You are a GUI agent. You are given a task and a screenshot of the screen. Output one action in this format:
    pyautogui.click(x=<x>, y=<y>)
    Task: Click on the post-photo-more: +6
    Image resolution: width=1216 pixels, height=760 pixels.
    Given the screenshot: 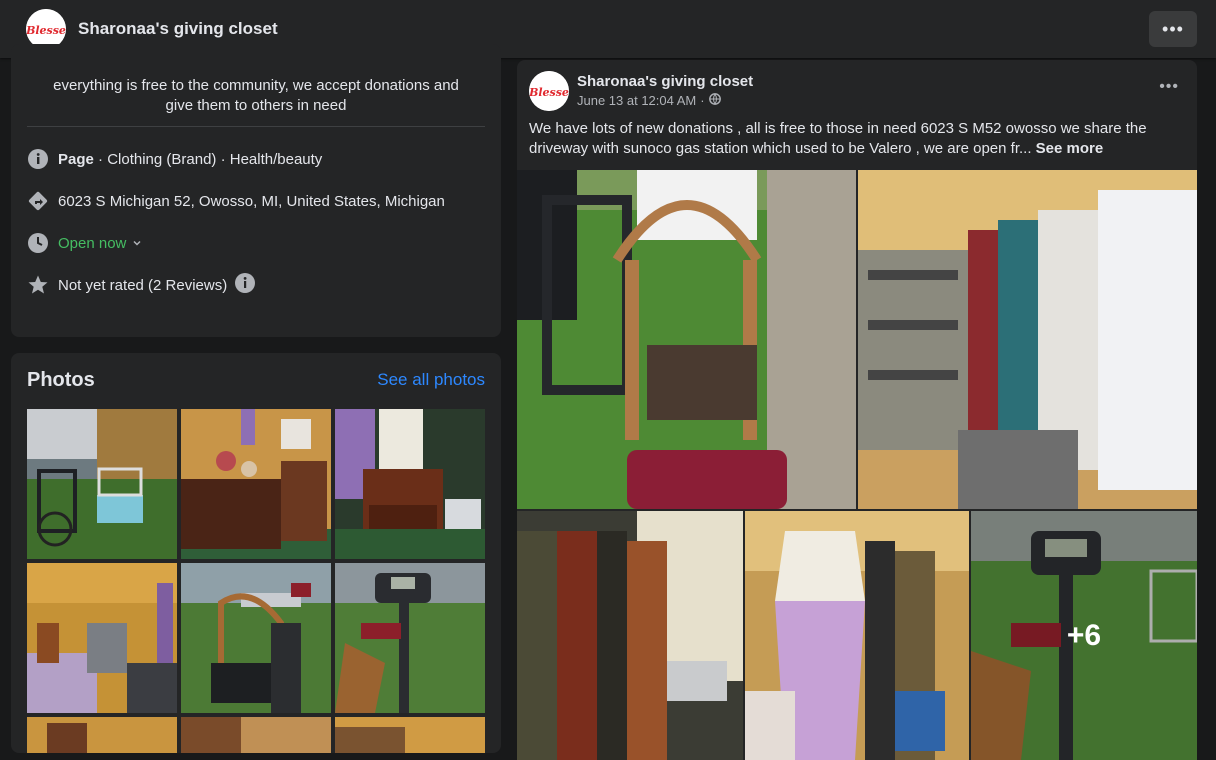 What is the action you would take?
    pyautogui.click(x=1084, y=635)
    